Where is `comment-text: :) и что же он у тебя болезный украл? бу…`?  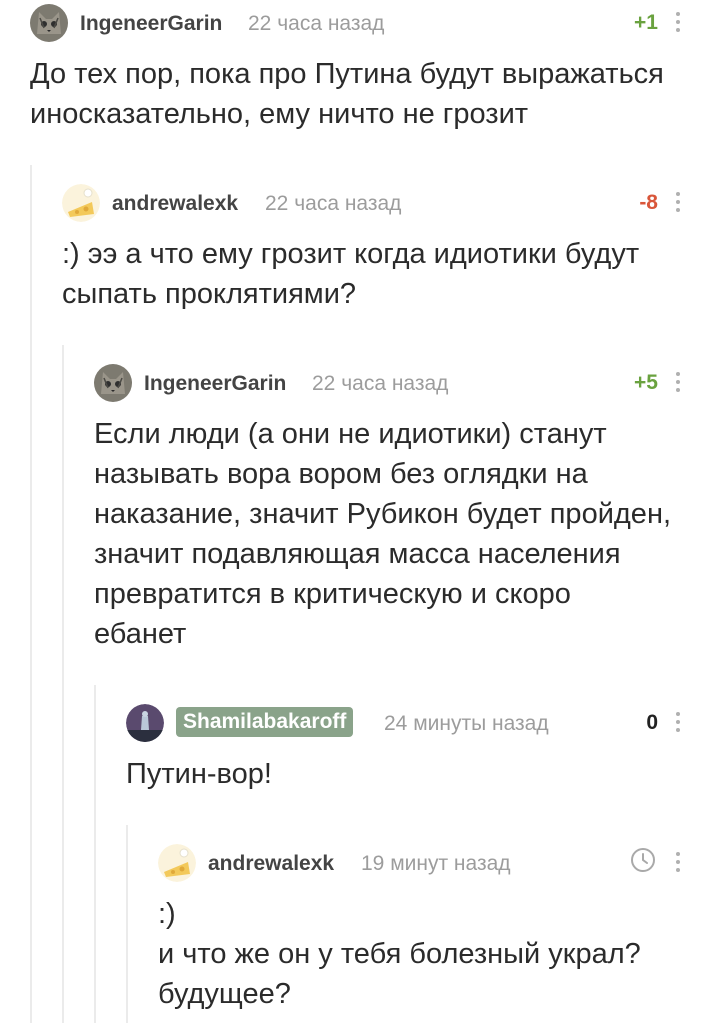
comment-text: :) и что же он у тебя болезный украл? бу… is located at coordinates (399, 954).